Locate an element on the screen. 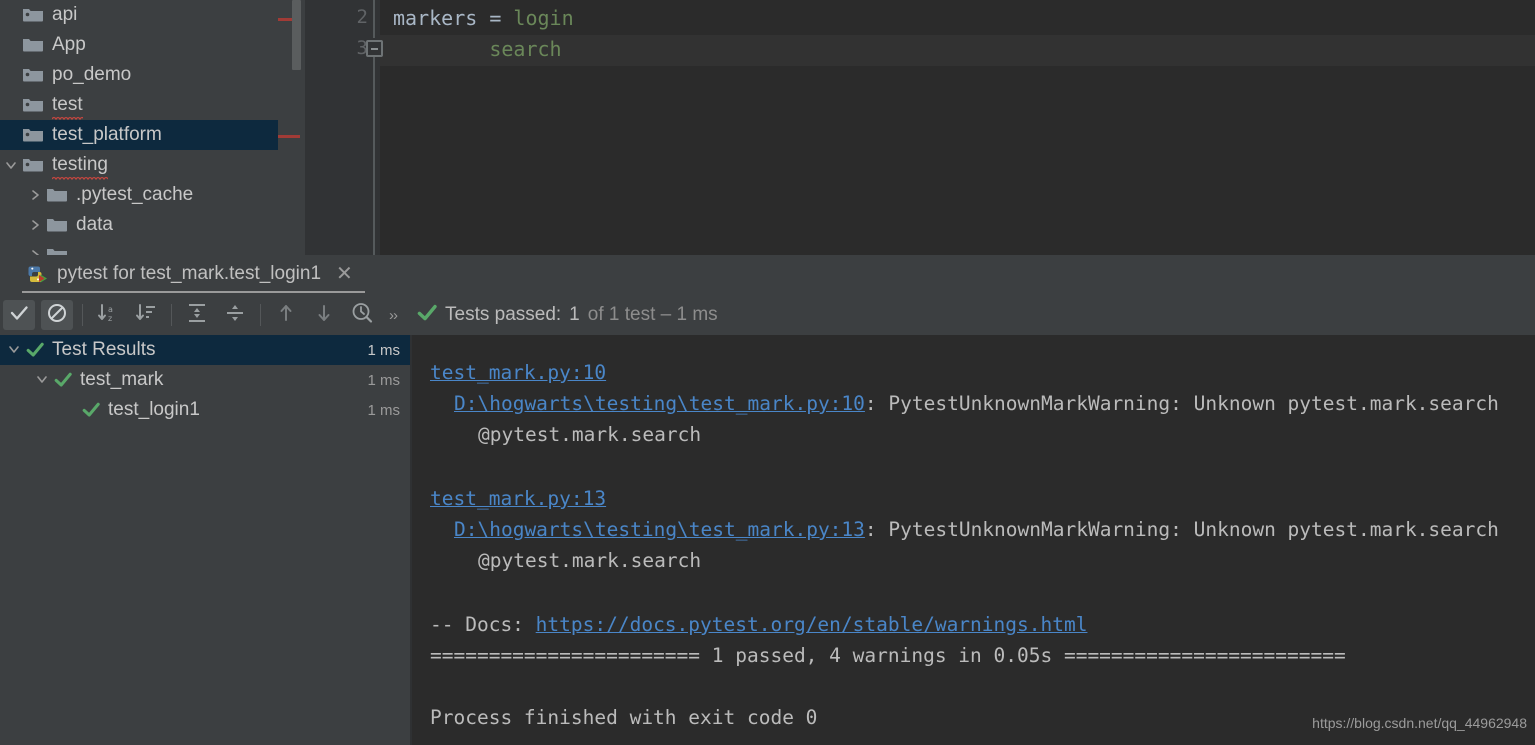  sort-duration-icon is located at coordinates (146, 315).